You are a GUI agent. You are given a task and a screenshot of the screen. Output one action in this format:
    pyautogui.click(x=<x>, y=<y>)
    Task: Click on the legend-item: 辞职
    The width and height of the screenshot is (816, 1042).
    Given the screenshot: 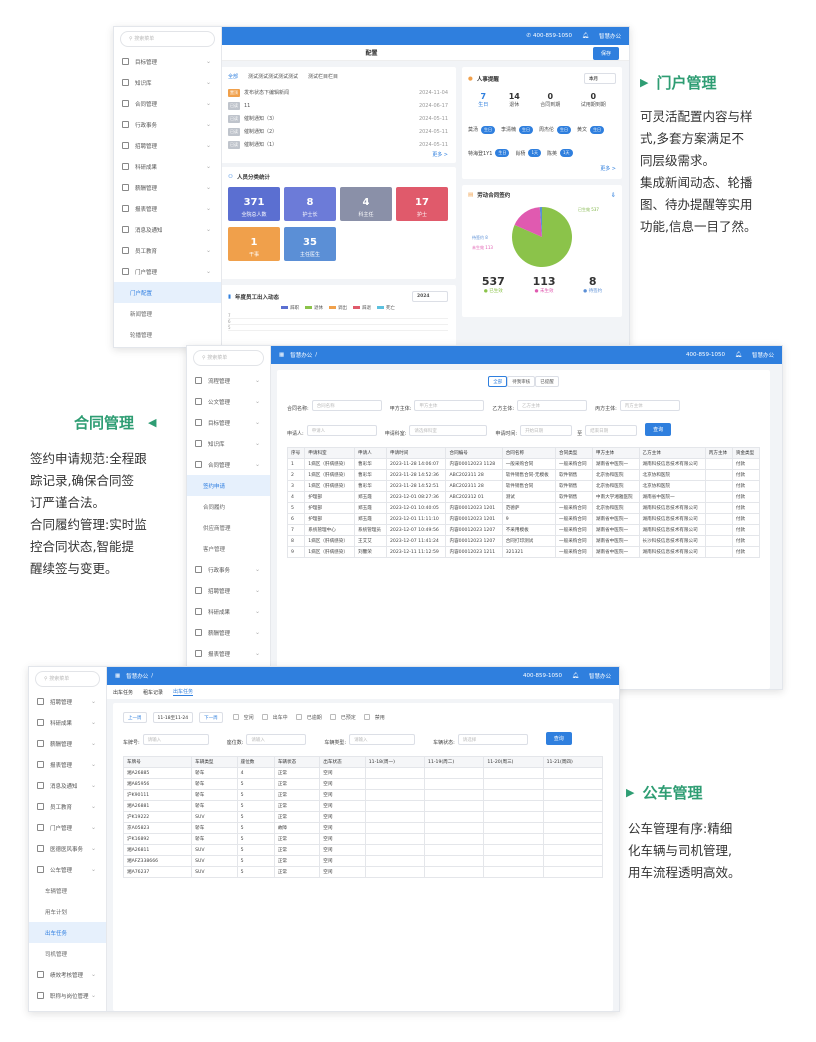 What is the action you would take?
    pyautogui.click(x=290, y=308)
    